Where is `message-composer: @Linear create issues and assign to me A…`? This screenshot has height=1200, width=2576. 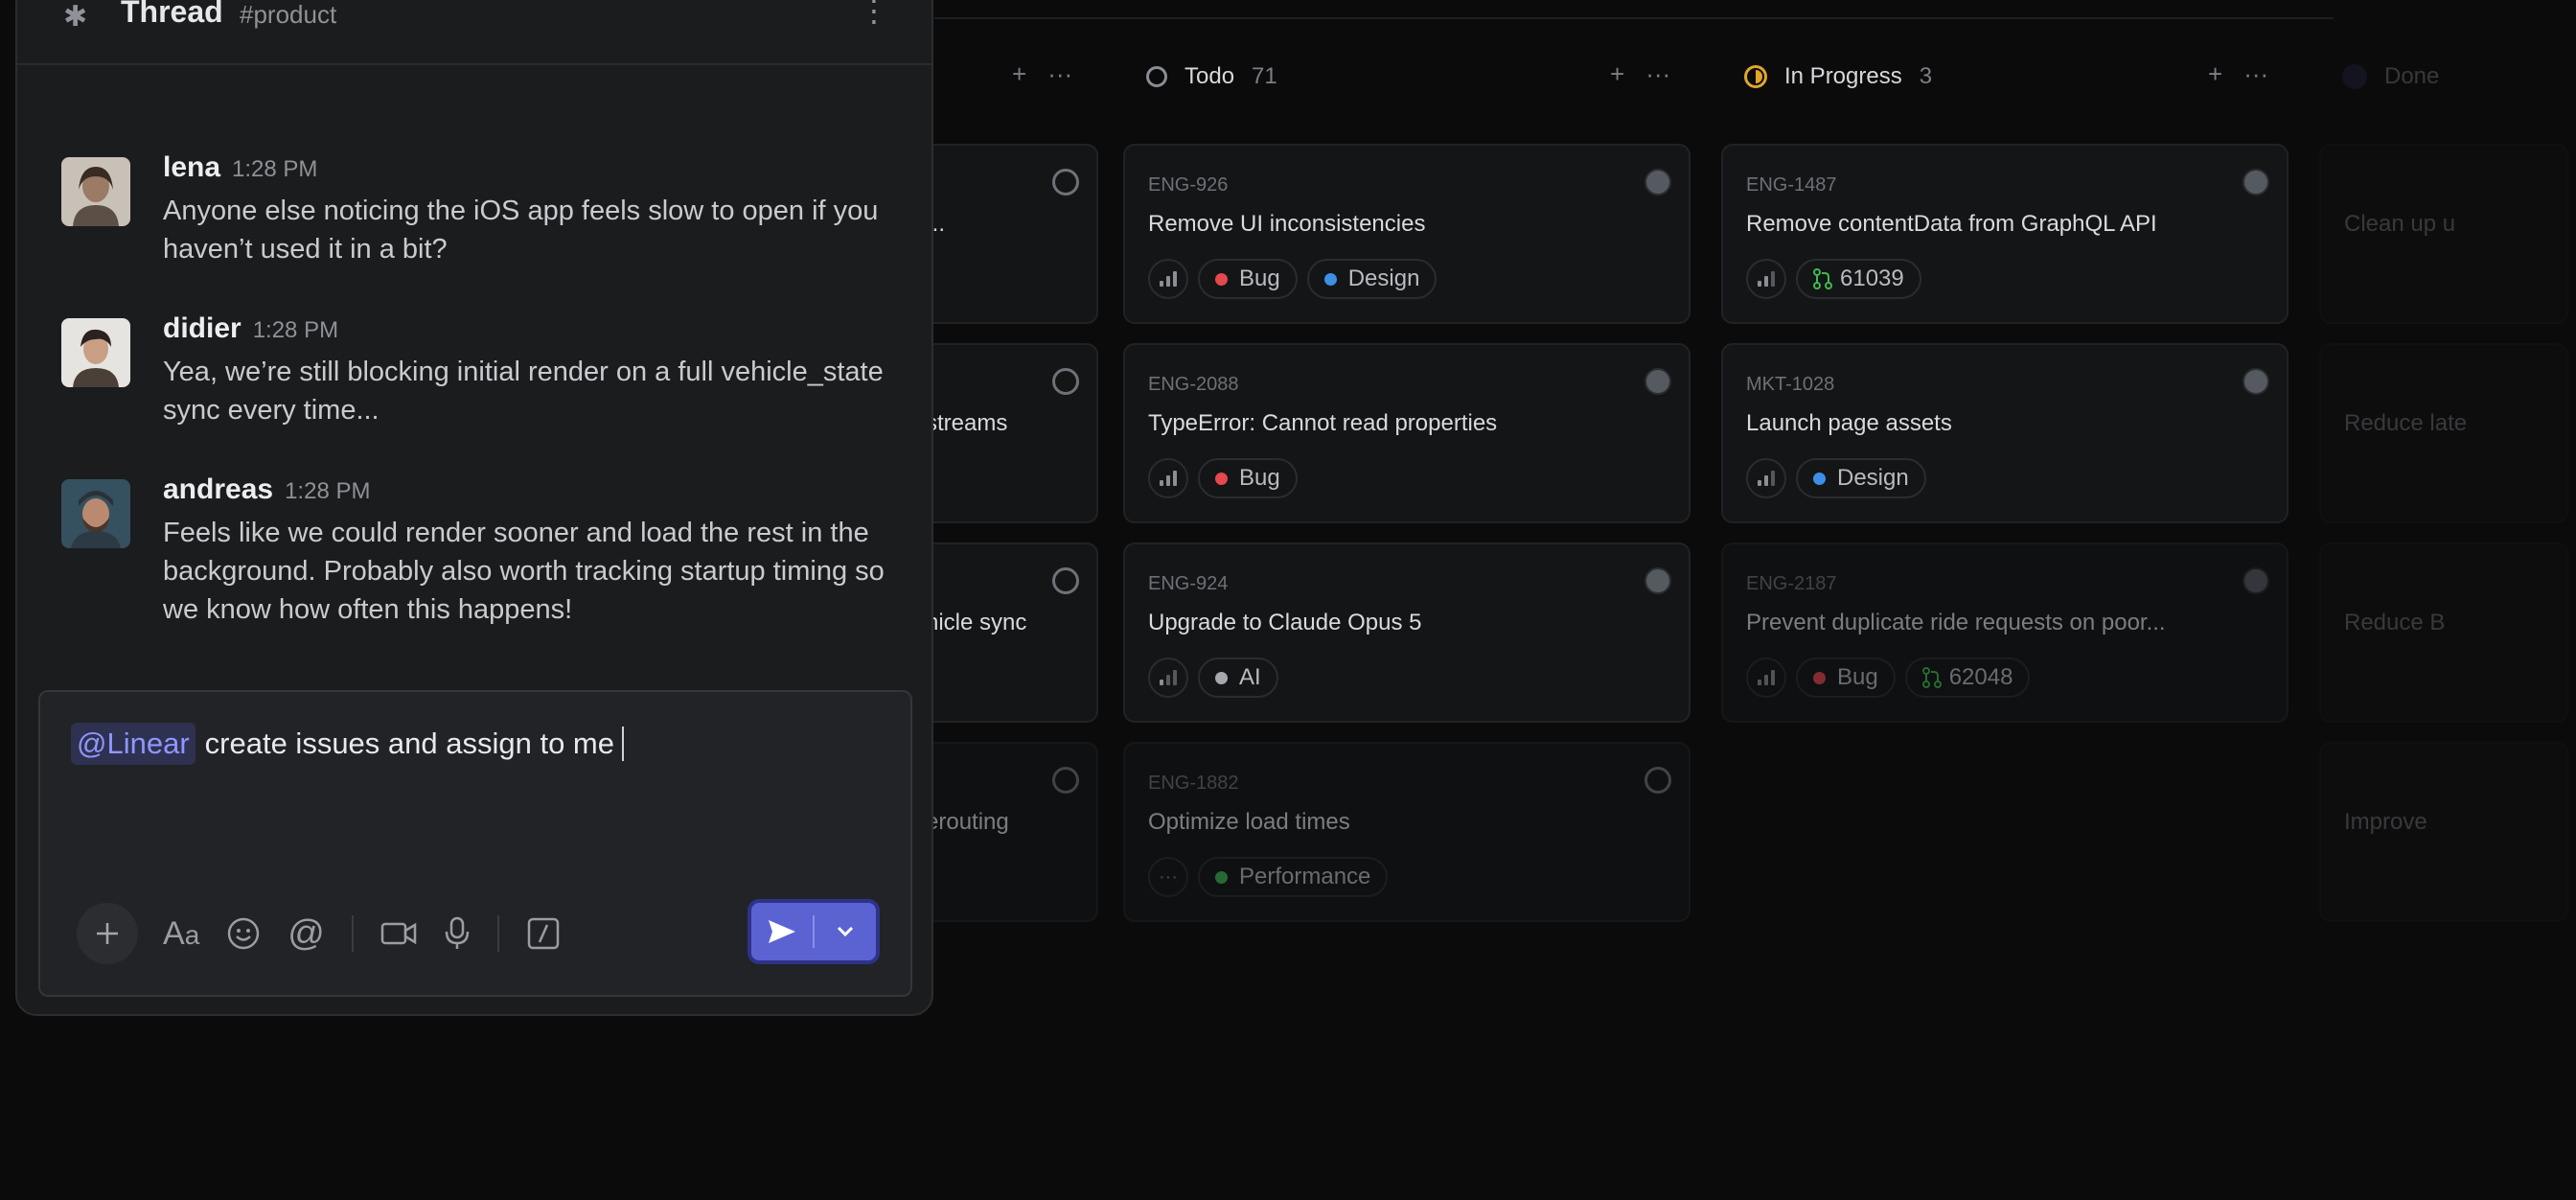 message-composer: @Linear create issues and assign to me A… is located at coordinates (475, 843).